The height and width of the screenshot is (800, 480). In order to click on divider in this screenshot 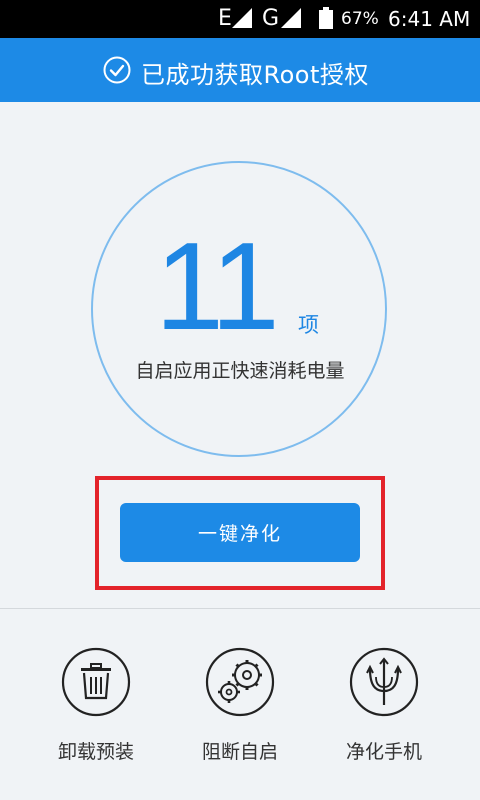, I will do `click(240, 608)`.